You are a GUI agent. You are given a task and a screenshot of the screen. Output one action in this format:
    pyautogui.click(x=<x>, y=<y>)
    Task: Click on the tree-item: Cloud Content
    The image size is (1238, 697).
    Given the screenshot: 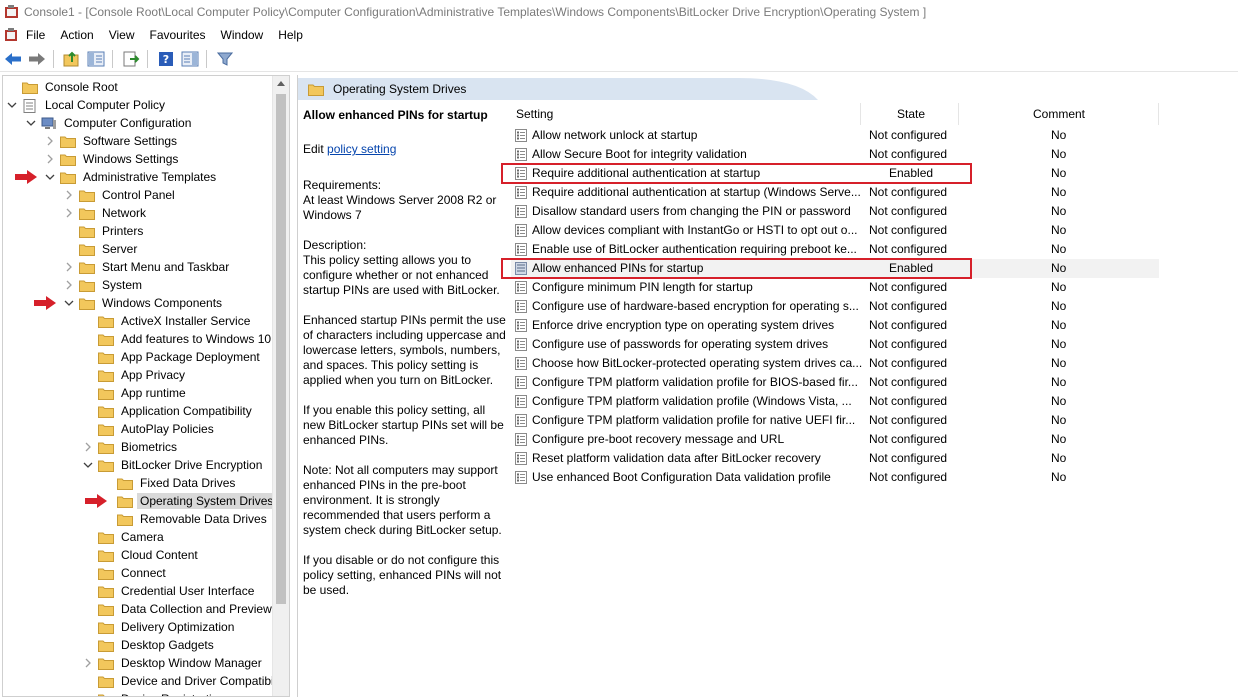 What is the action you would take?
    pyautogui.click(x=141, y=555)
    